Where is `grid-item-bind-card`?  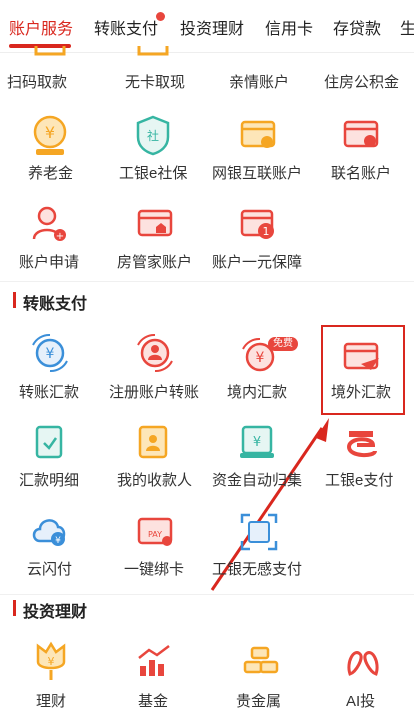
grid-item-bind-card is located at coordinates (155, 547).